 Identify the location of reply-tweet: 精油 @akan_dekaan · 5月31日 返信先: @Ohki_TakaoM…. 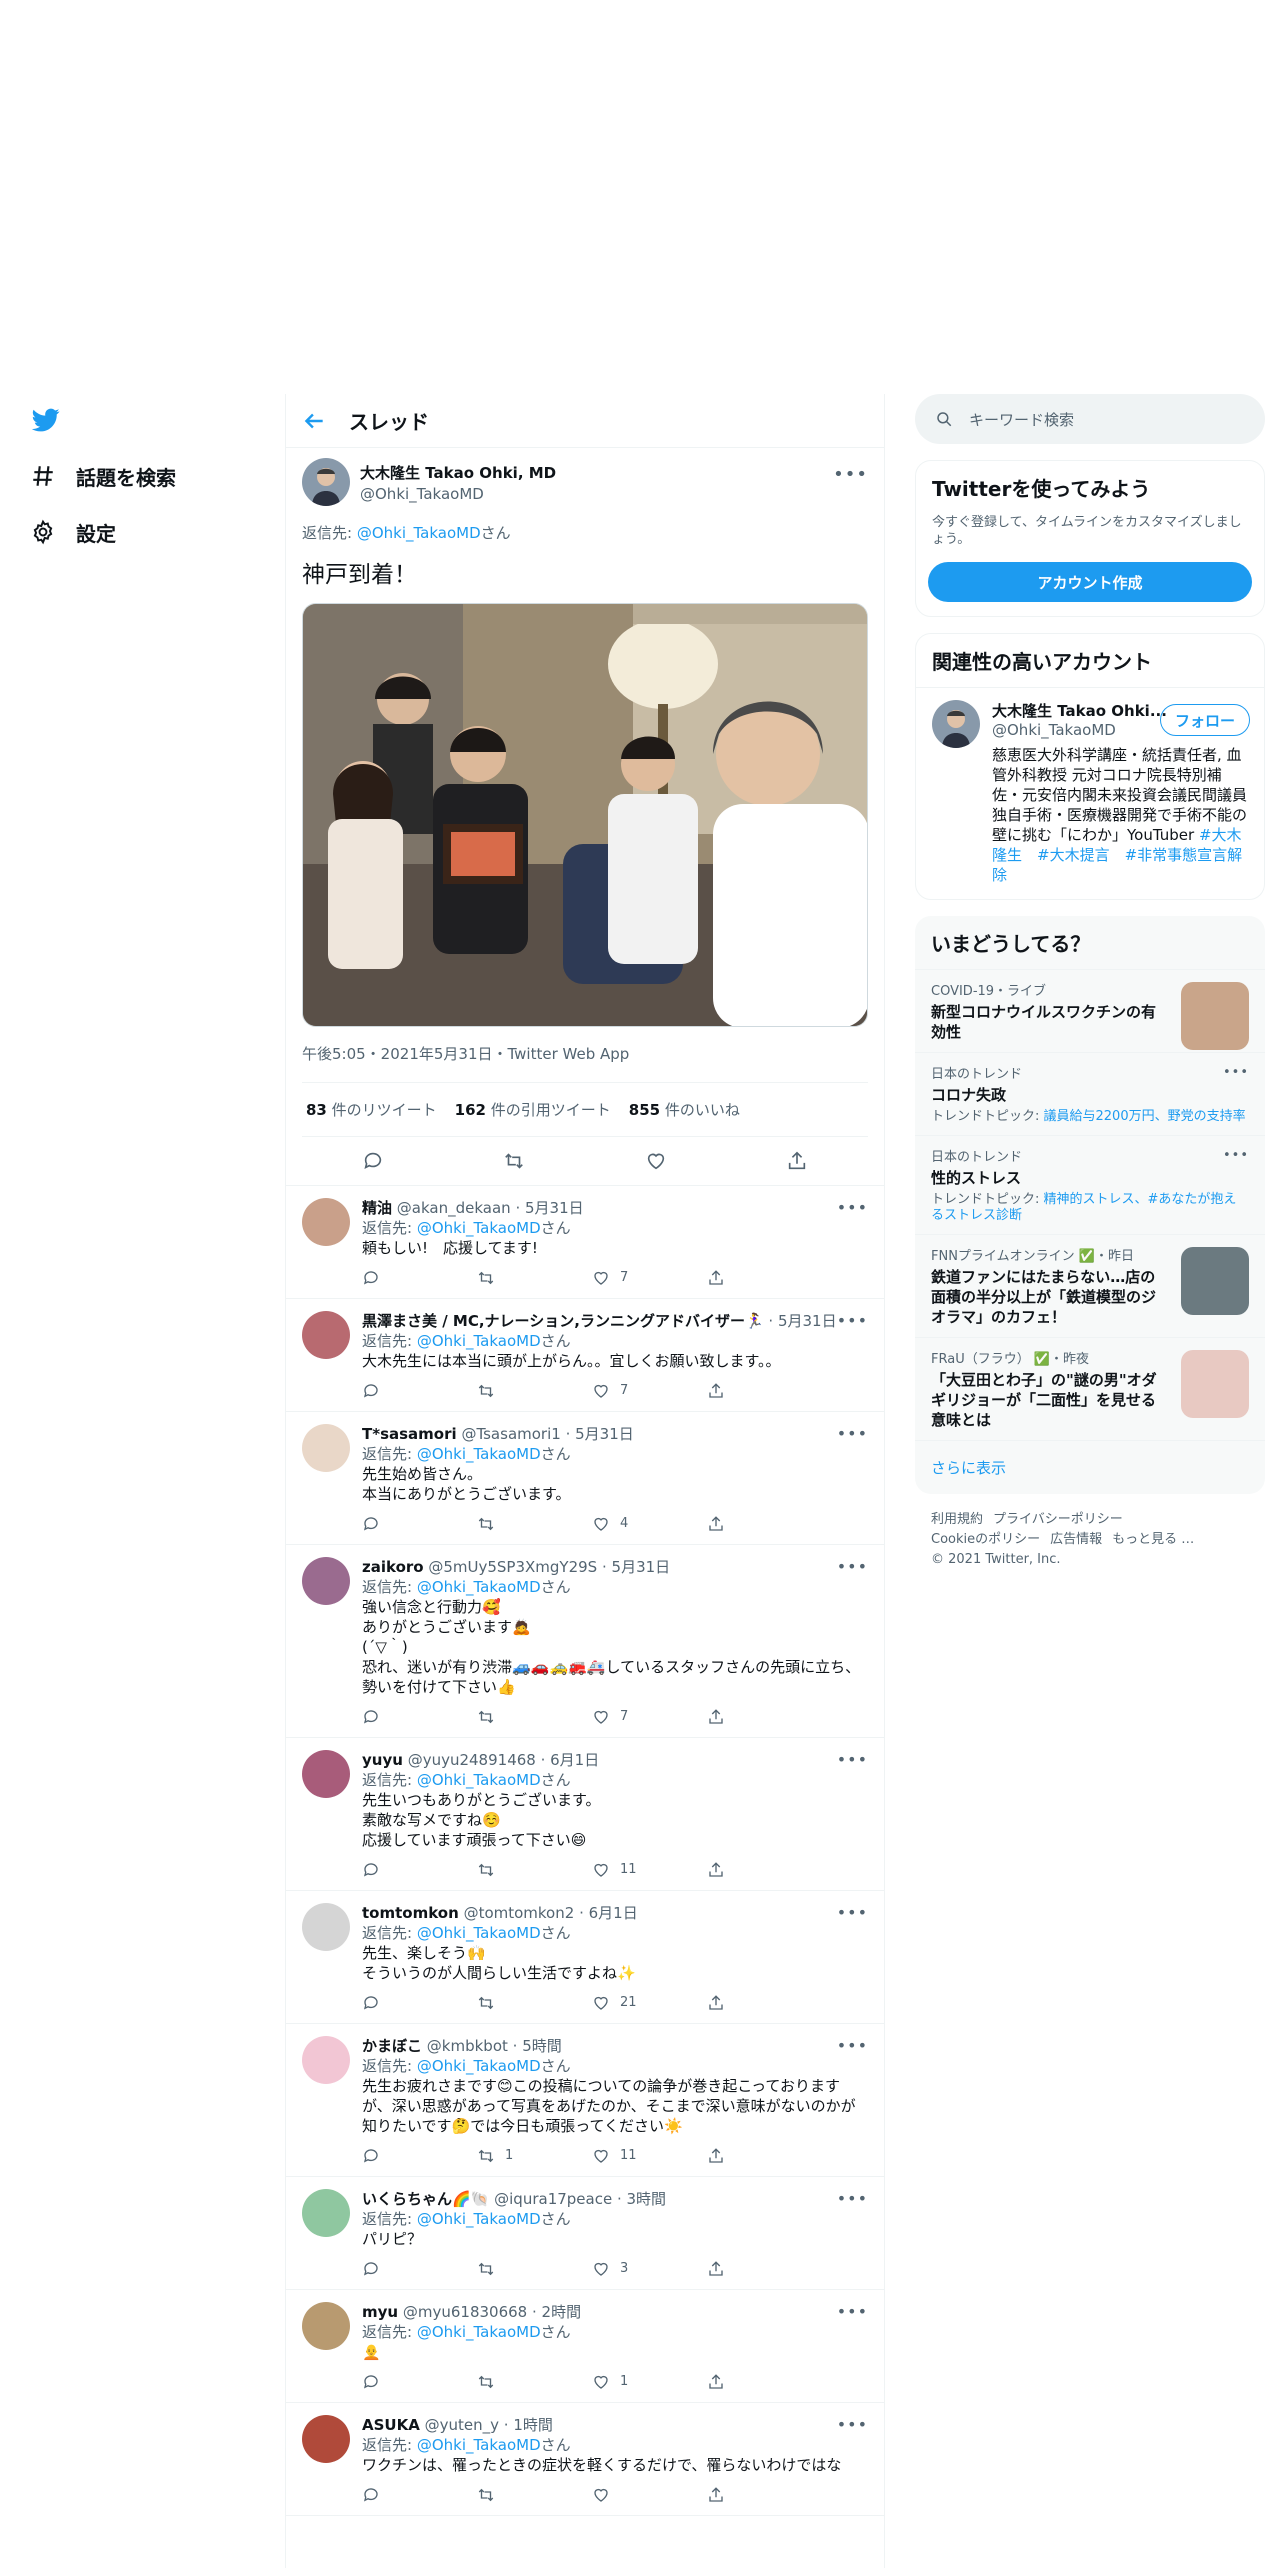
(585, 1242).